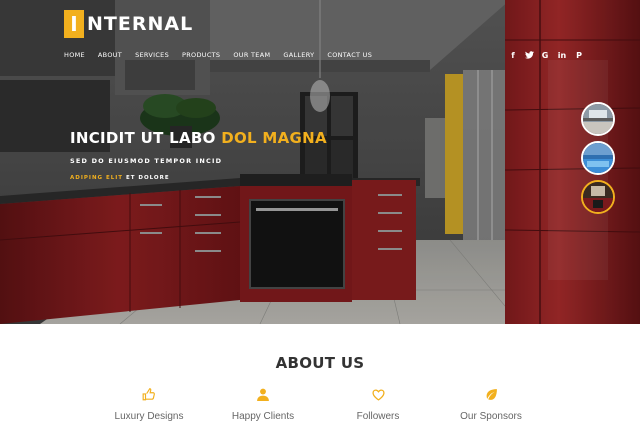 Image resolution: width=640 pixels, height=426 pixels. I want to click on brand-logo: I NTERNAL, so click(128, 24).